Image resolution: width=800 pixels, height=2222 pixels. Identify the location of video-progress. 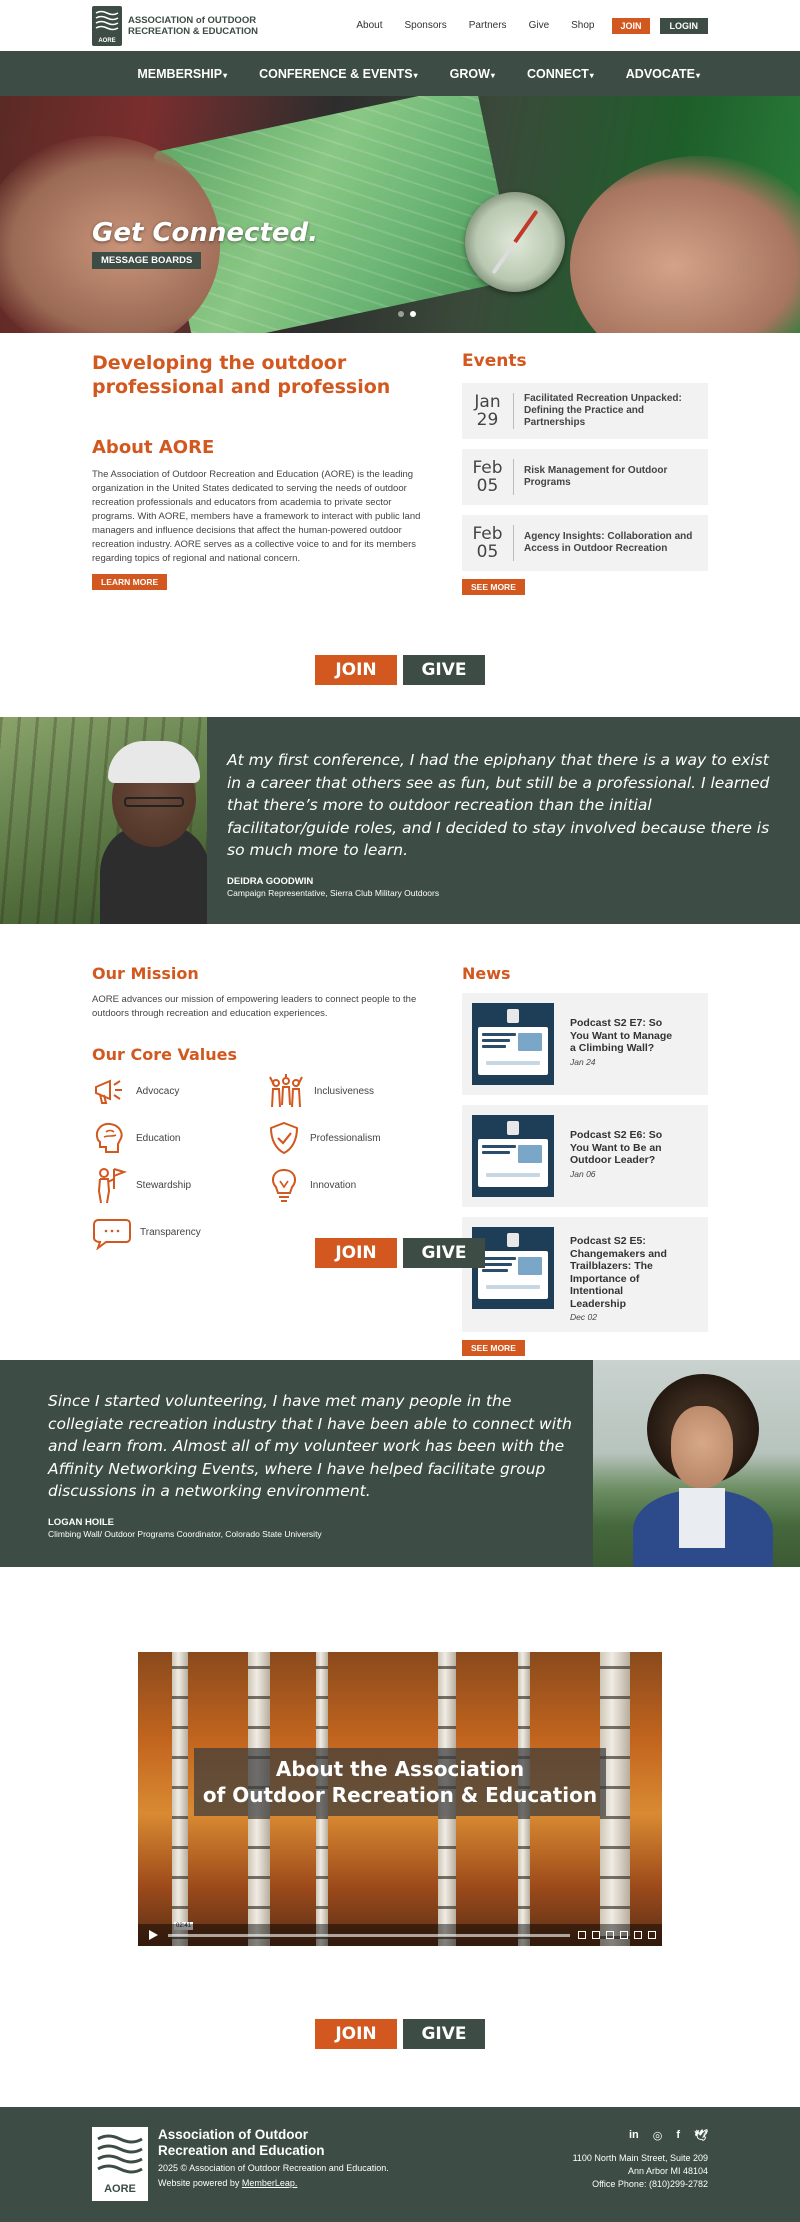
(369, 1935).